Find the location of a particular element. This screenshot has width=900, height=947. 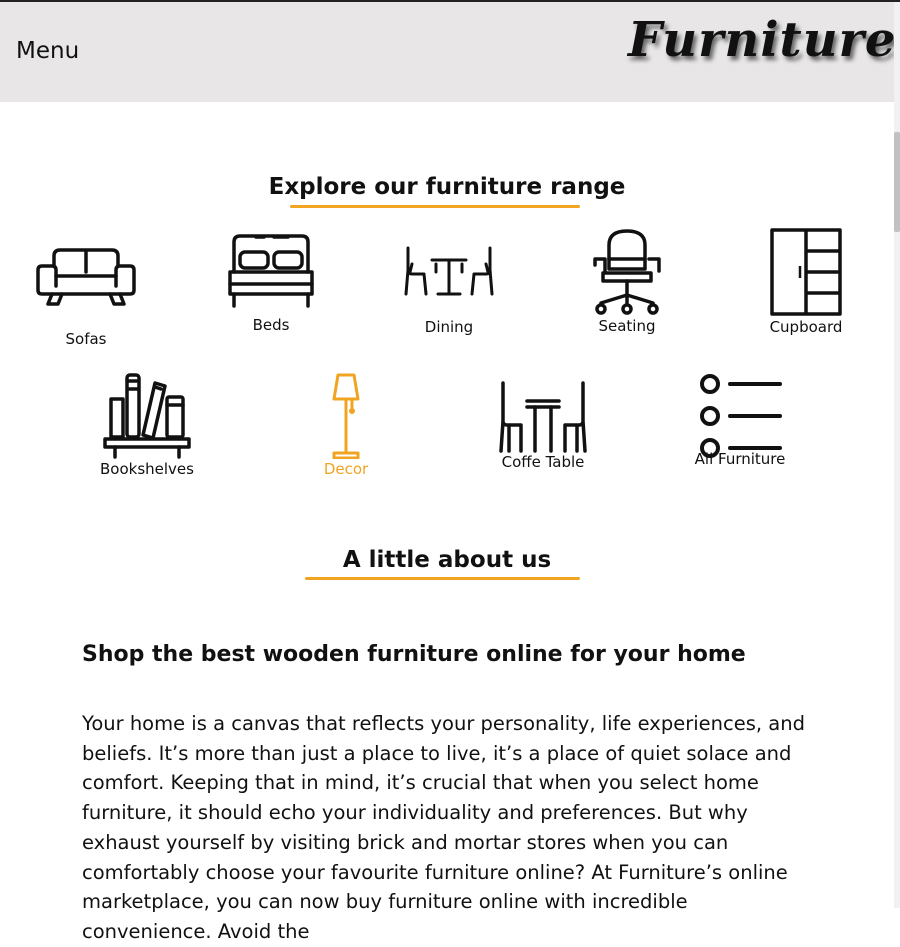

about-section-title: A little about us is located at coordinates (447, 560).